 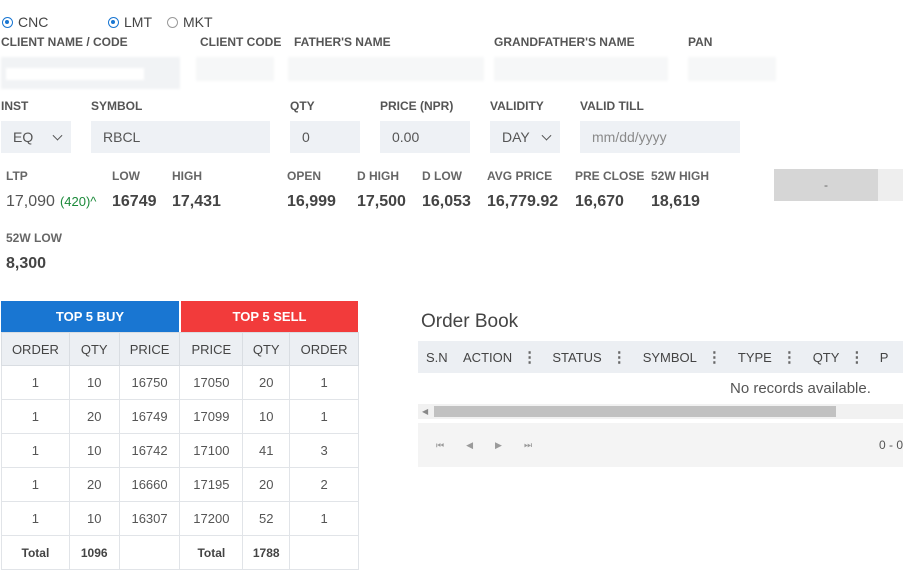 I want to click on inst-value: EQ, so click(x=23, y=137).